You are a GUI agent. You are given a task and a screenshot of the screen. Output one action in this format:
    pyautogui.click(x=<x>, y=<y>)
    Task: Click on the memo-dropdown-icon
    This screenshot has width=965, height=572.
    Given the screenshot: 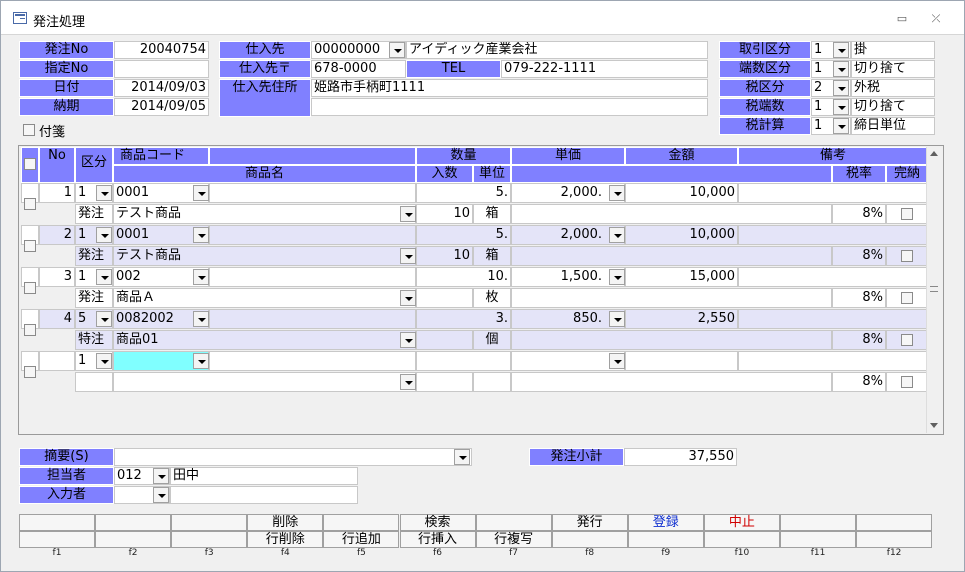 What is the action you would take?
    pyautogui.click(x=462, y=457)
    